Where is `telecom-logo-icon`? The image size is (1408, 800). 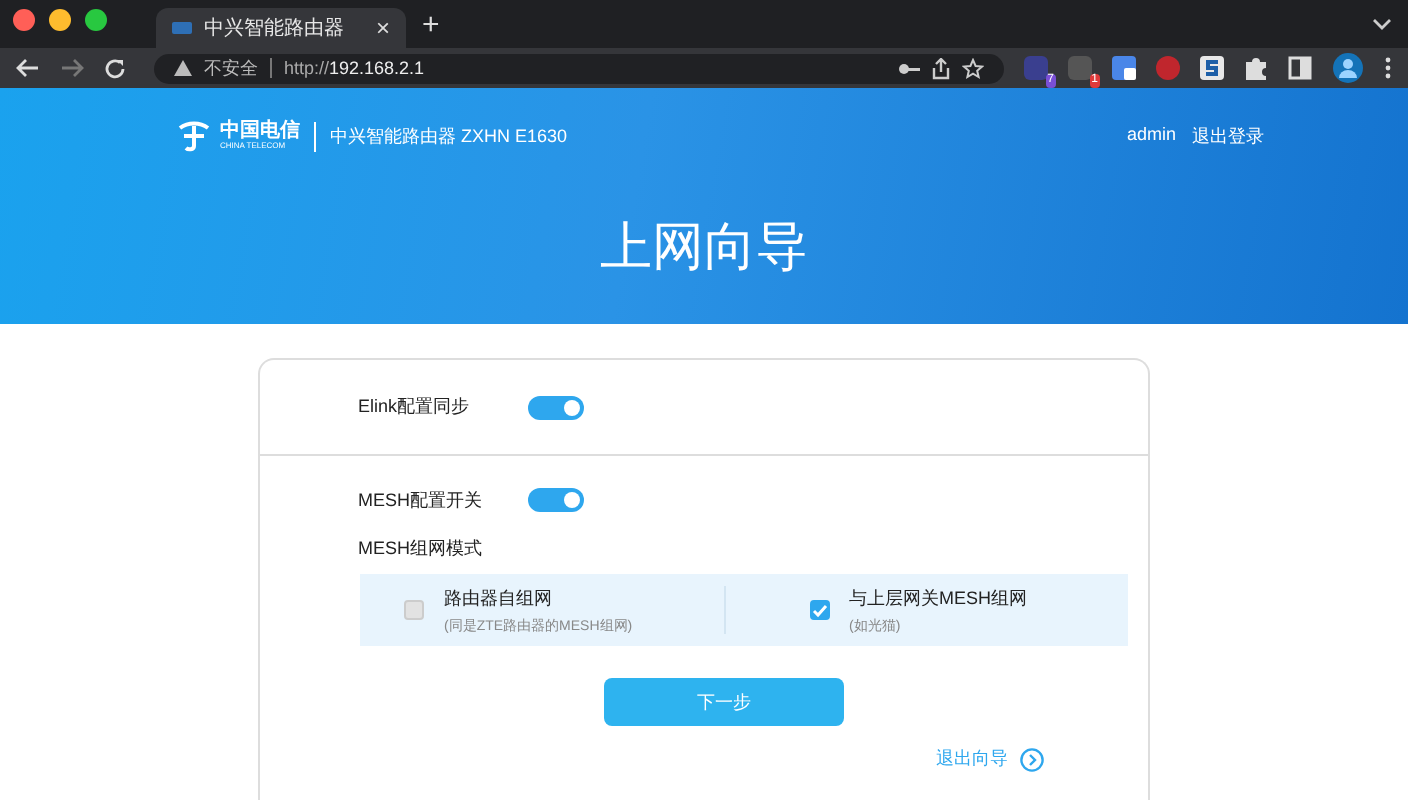 telecom-logo-icon is located at coordinates (194, 136).